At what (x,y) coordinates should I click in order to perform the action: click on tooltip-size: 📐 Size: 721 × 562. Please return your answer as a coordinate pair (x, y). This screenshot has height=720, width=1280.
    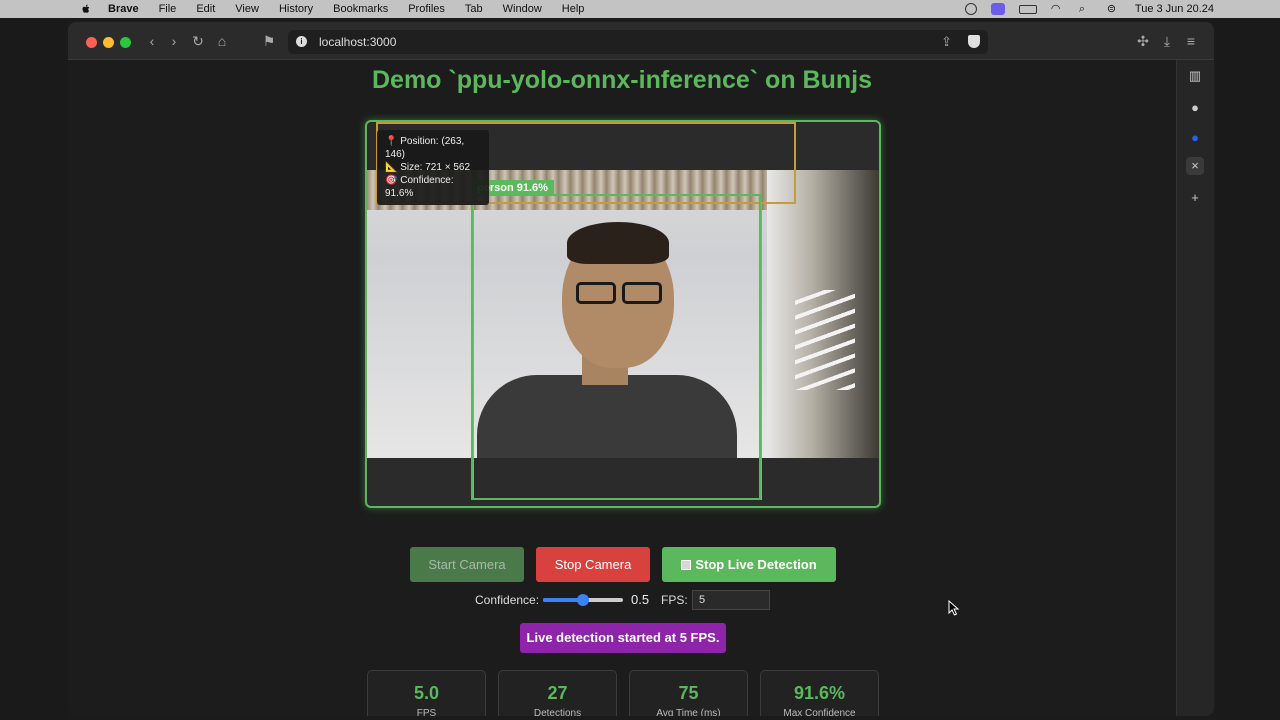
    Looking at the image, I should click on (428, 167).